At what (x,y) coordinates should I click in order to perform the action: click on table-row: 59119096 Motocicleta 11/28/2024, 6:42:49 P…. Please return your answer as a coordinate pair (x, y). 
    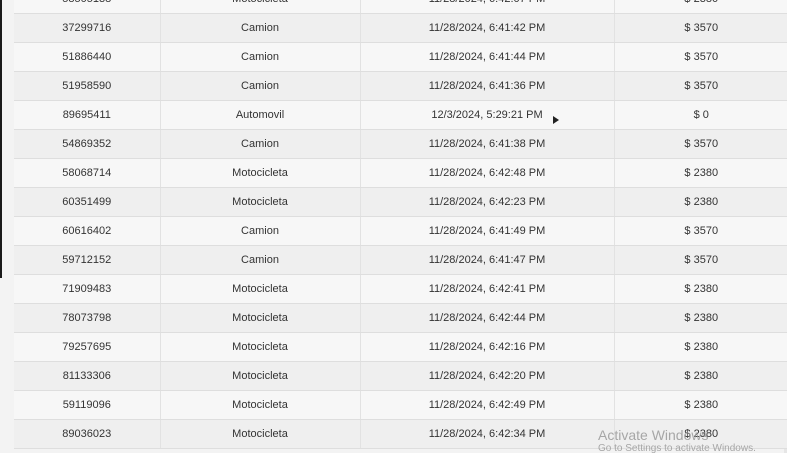
    Looking at the image, I should click on (400, 405).